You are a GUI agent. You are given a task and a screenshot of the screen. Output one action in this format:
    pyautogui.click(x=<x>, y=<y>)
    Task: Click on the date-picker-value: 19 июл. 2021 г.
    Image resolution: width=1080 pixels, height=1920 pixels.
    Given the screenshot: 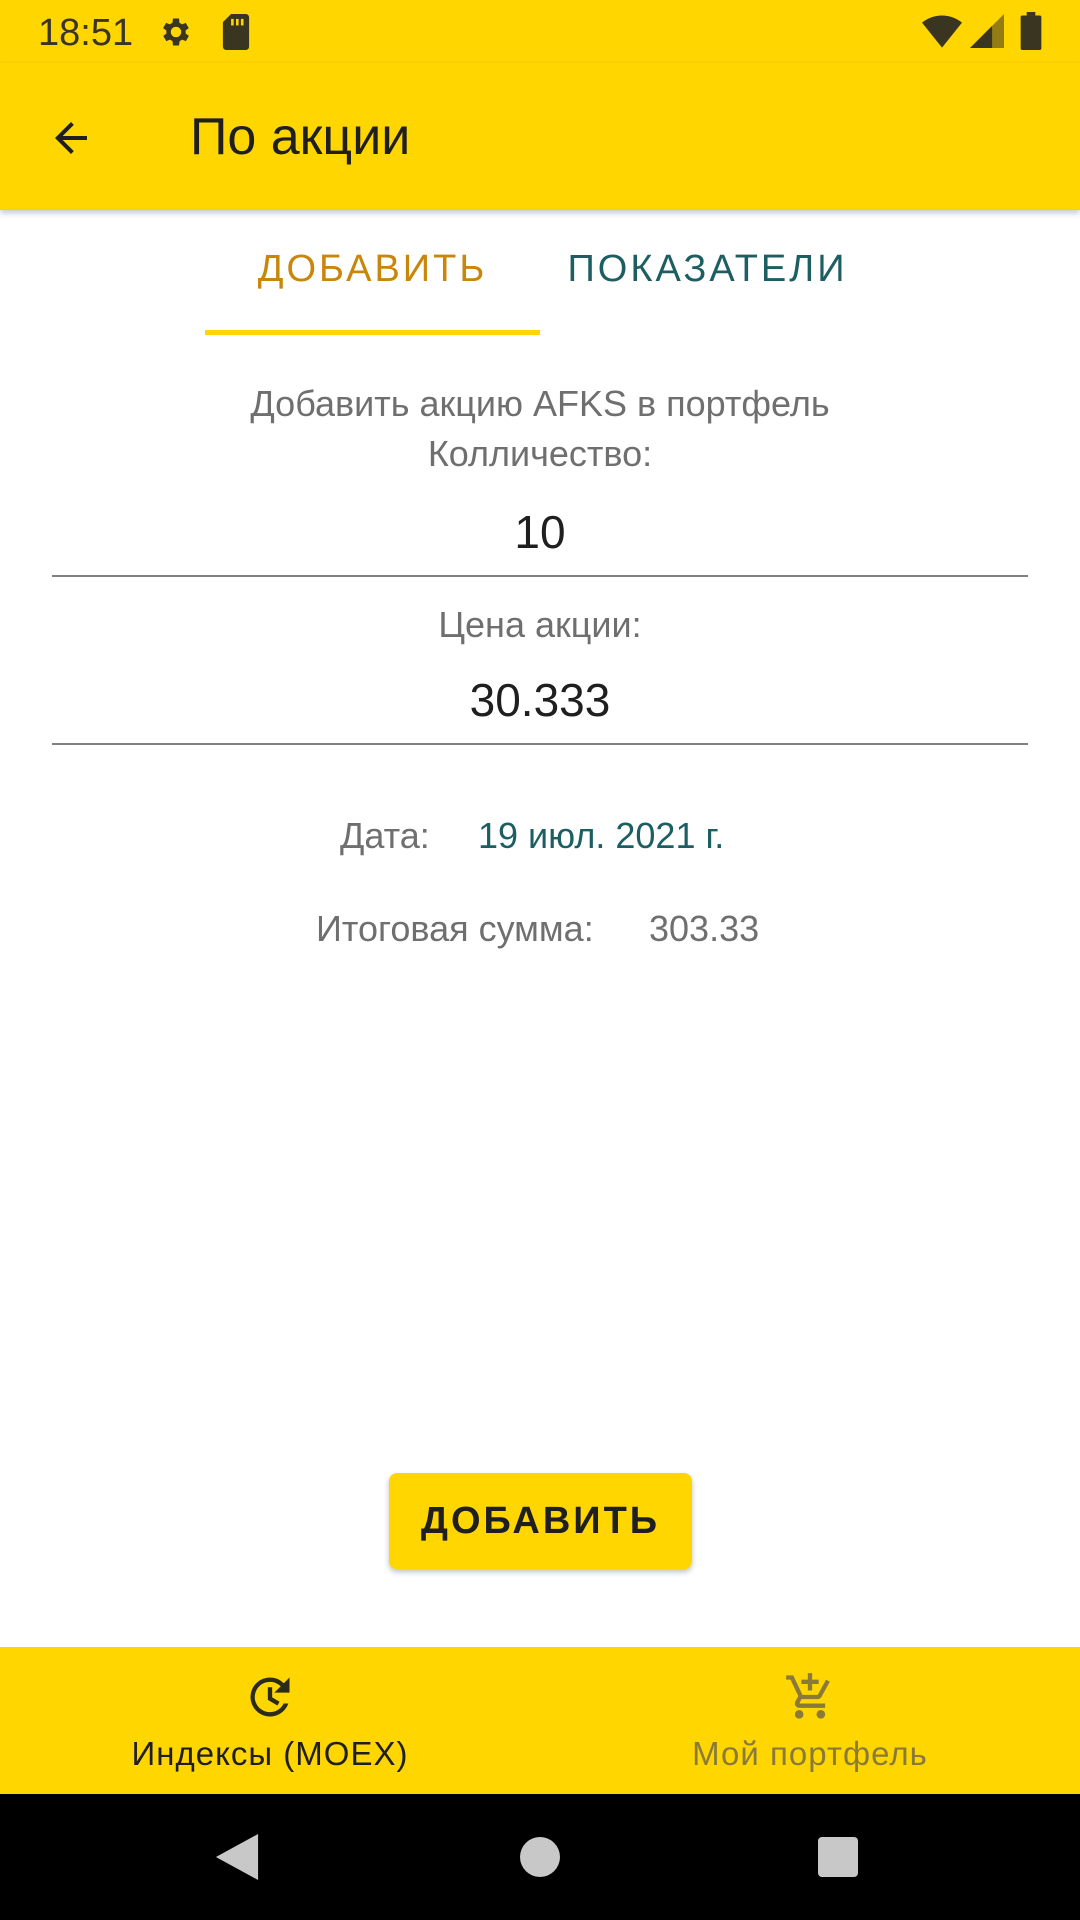 What is the action you would take?
    pyautogui.click(x=601, y=836)
    